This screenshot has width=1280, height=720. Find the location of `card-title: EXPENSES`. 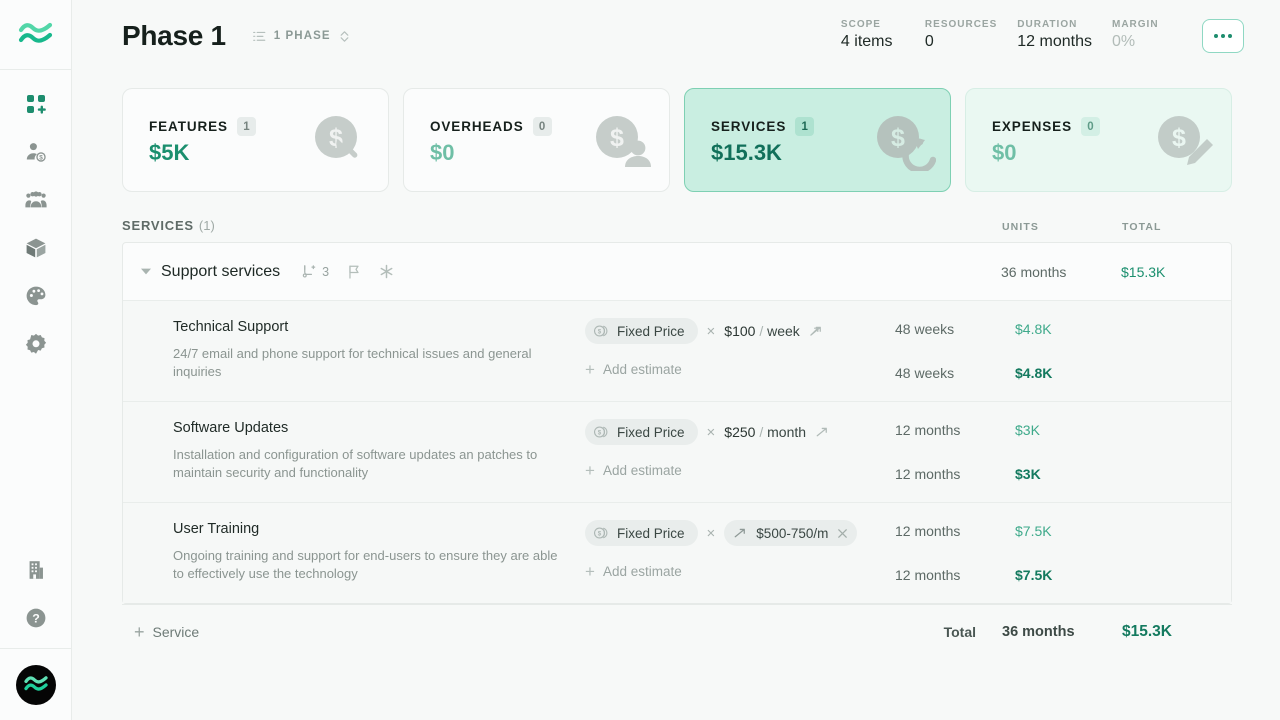

card-title: EXPENSES is located at coordinates (1032, 126).